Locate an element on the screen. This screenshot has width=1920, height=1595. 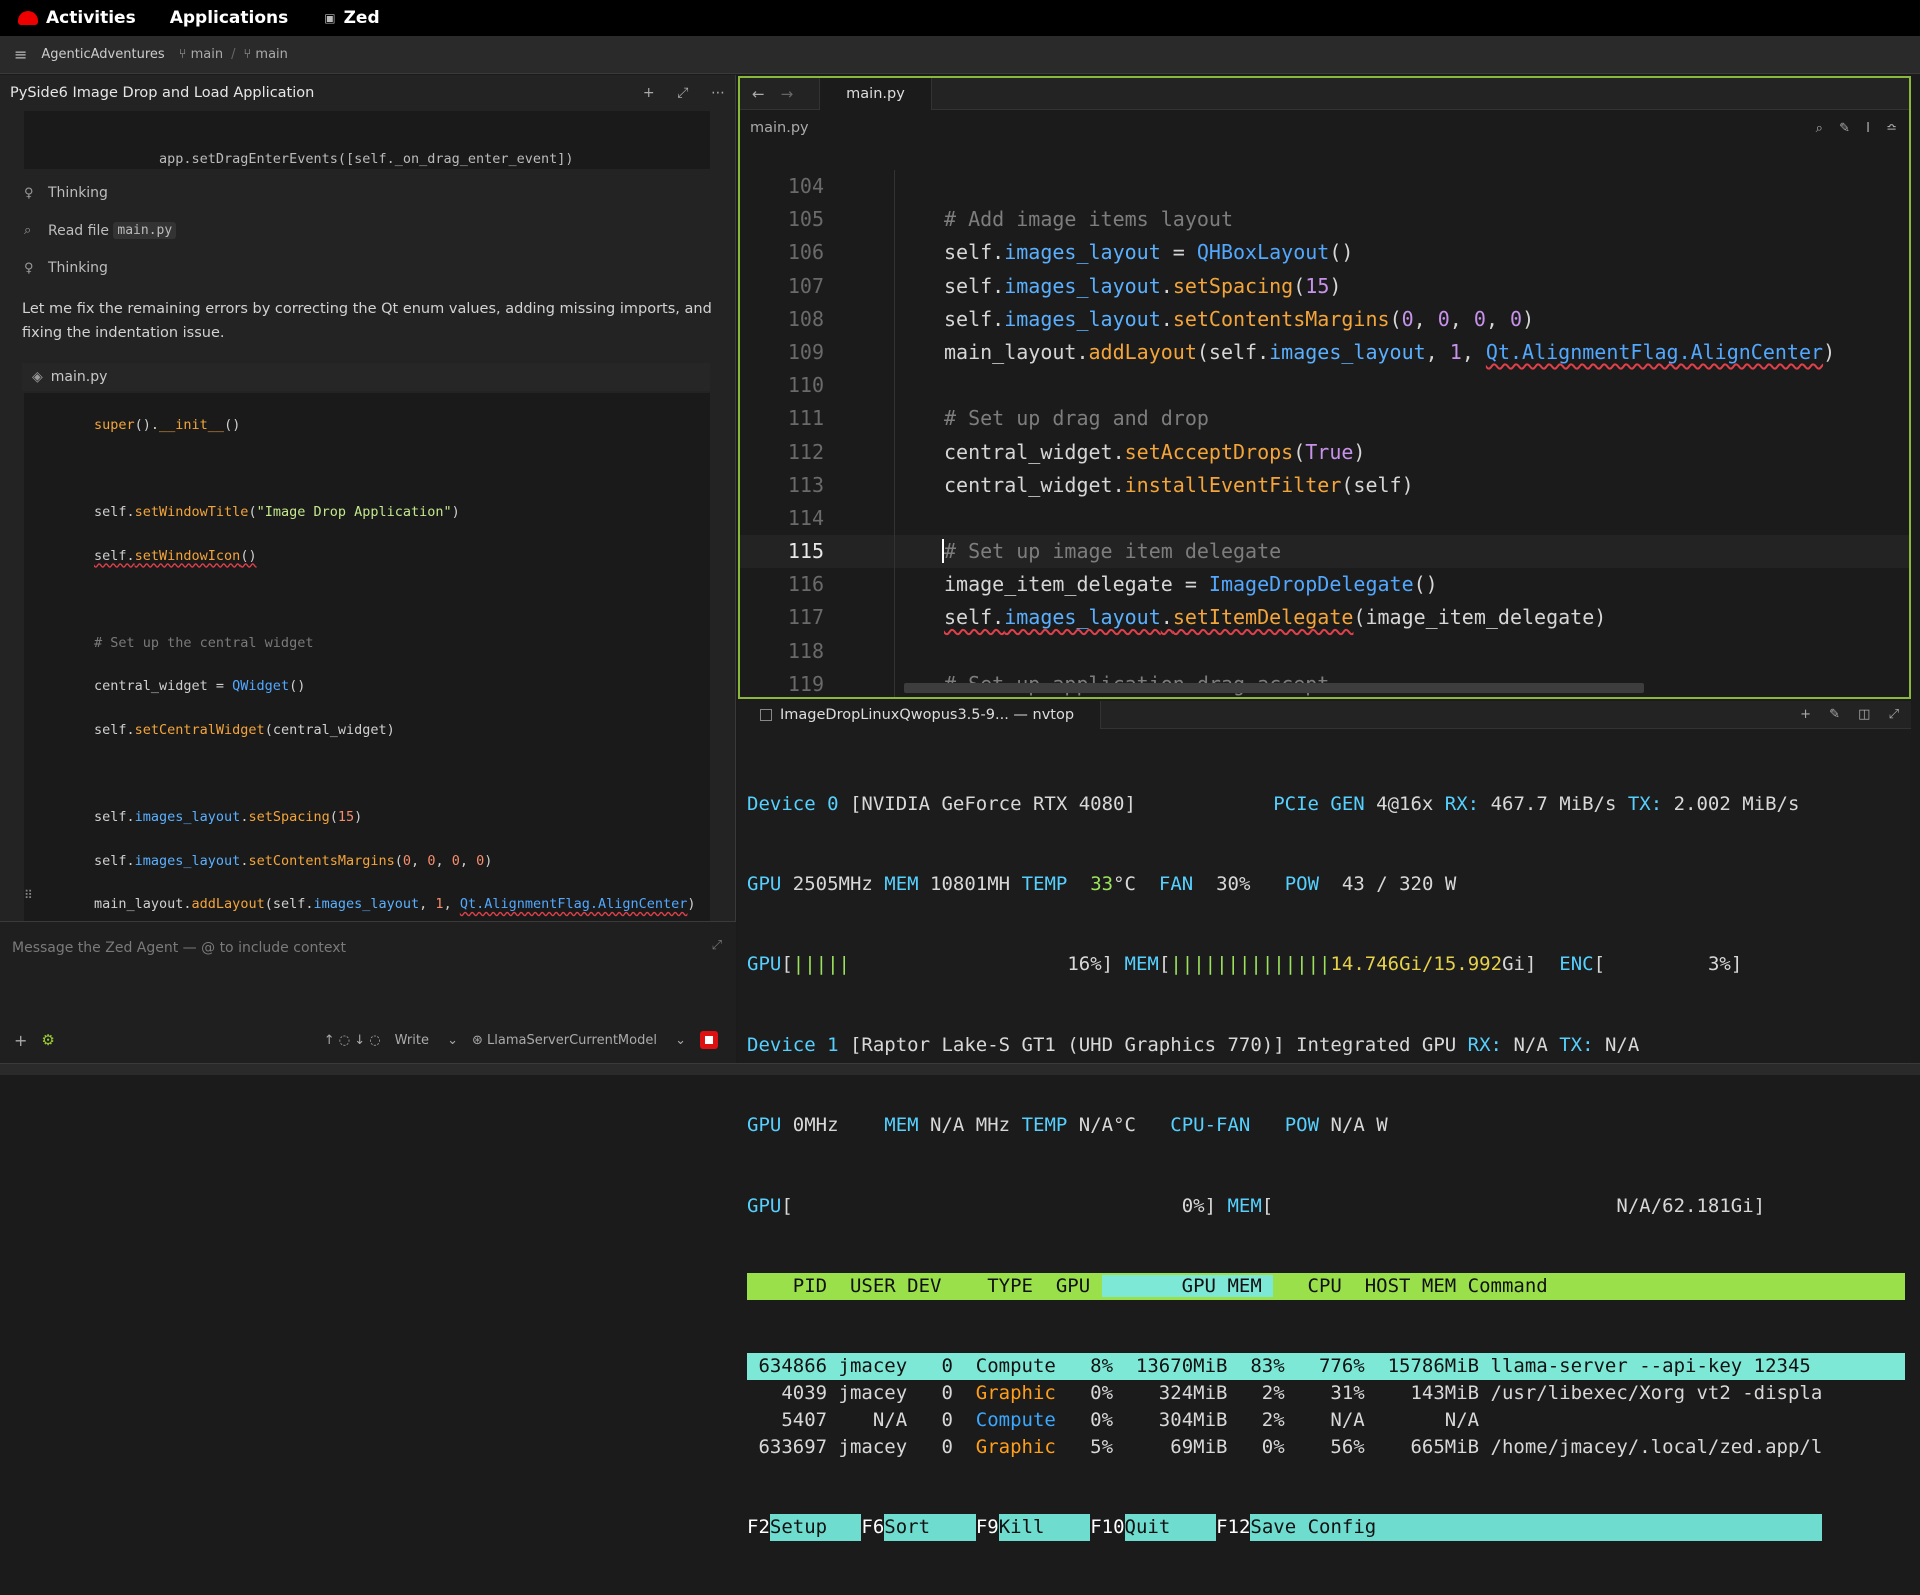
branch-selector-2: ⑂ main is located at coordinates (265, 54).